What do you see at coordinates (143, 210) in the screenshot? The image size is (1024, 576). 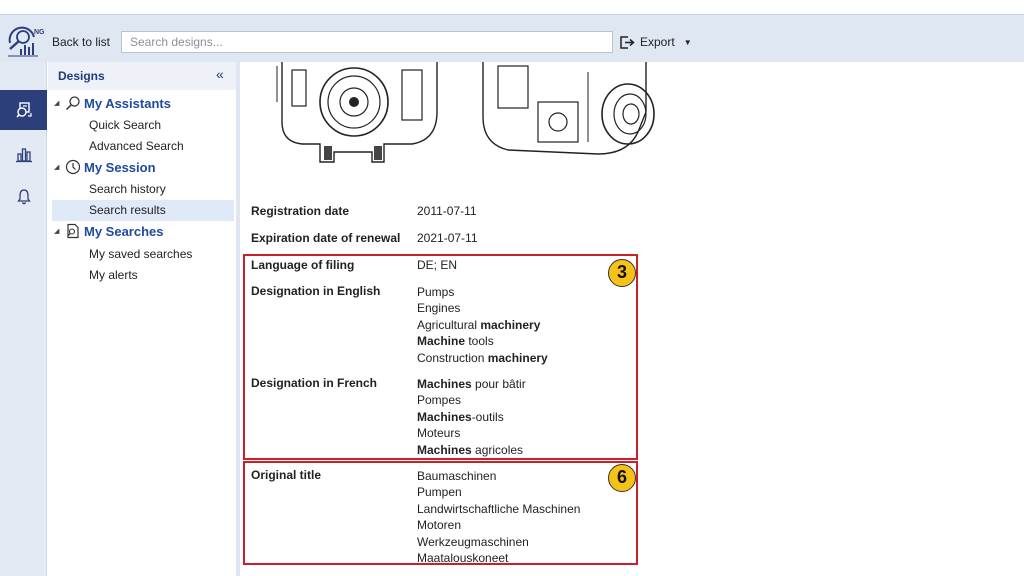 I see `nav-item-search-results: Search results` at bounding box center [143, 210].